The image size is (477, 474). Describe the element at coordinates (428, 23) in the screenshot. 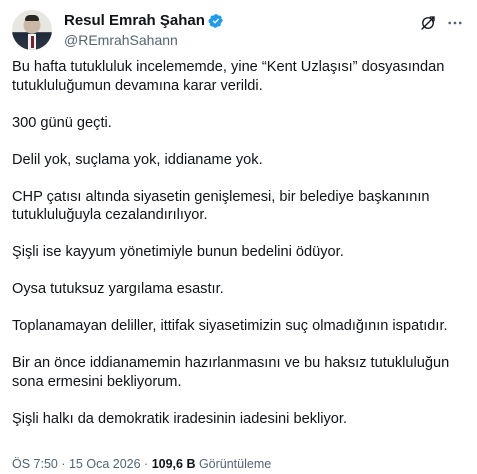

I see `grok-icon` at that location.